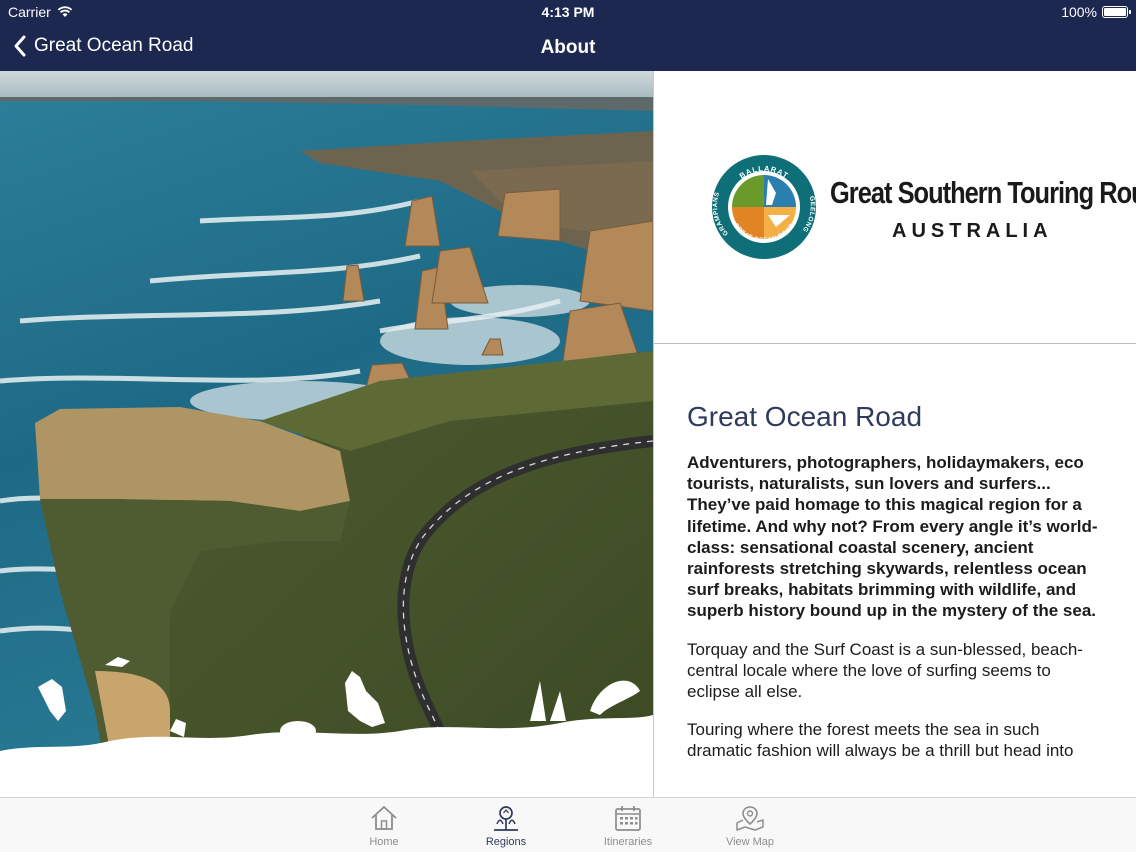 This screenshot has height=852, width=1136. I want to click on map-icon, so click(750, 818).